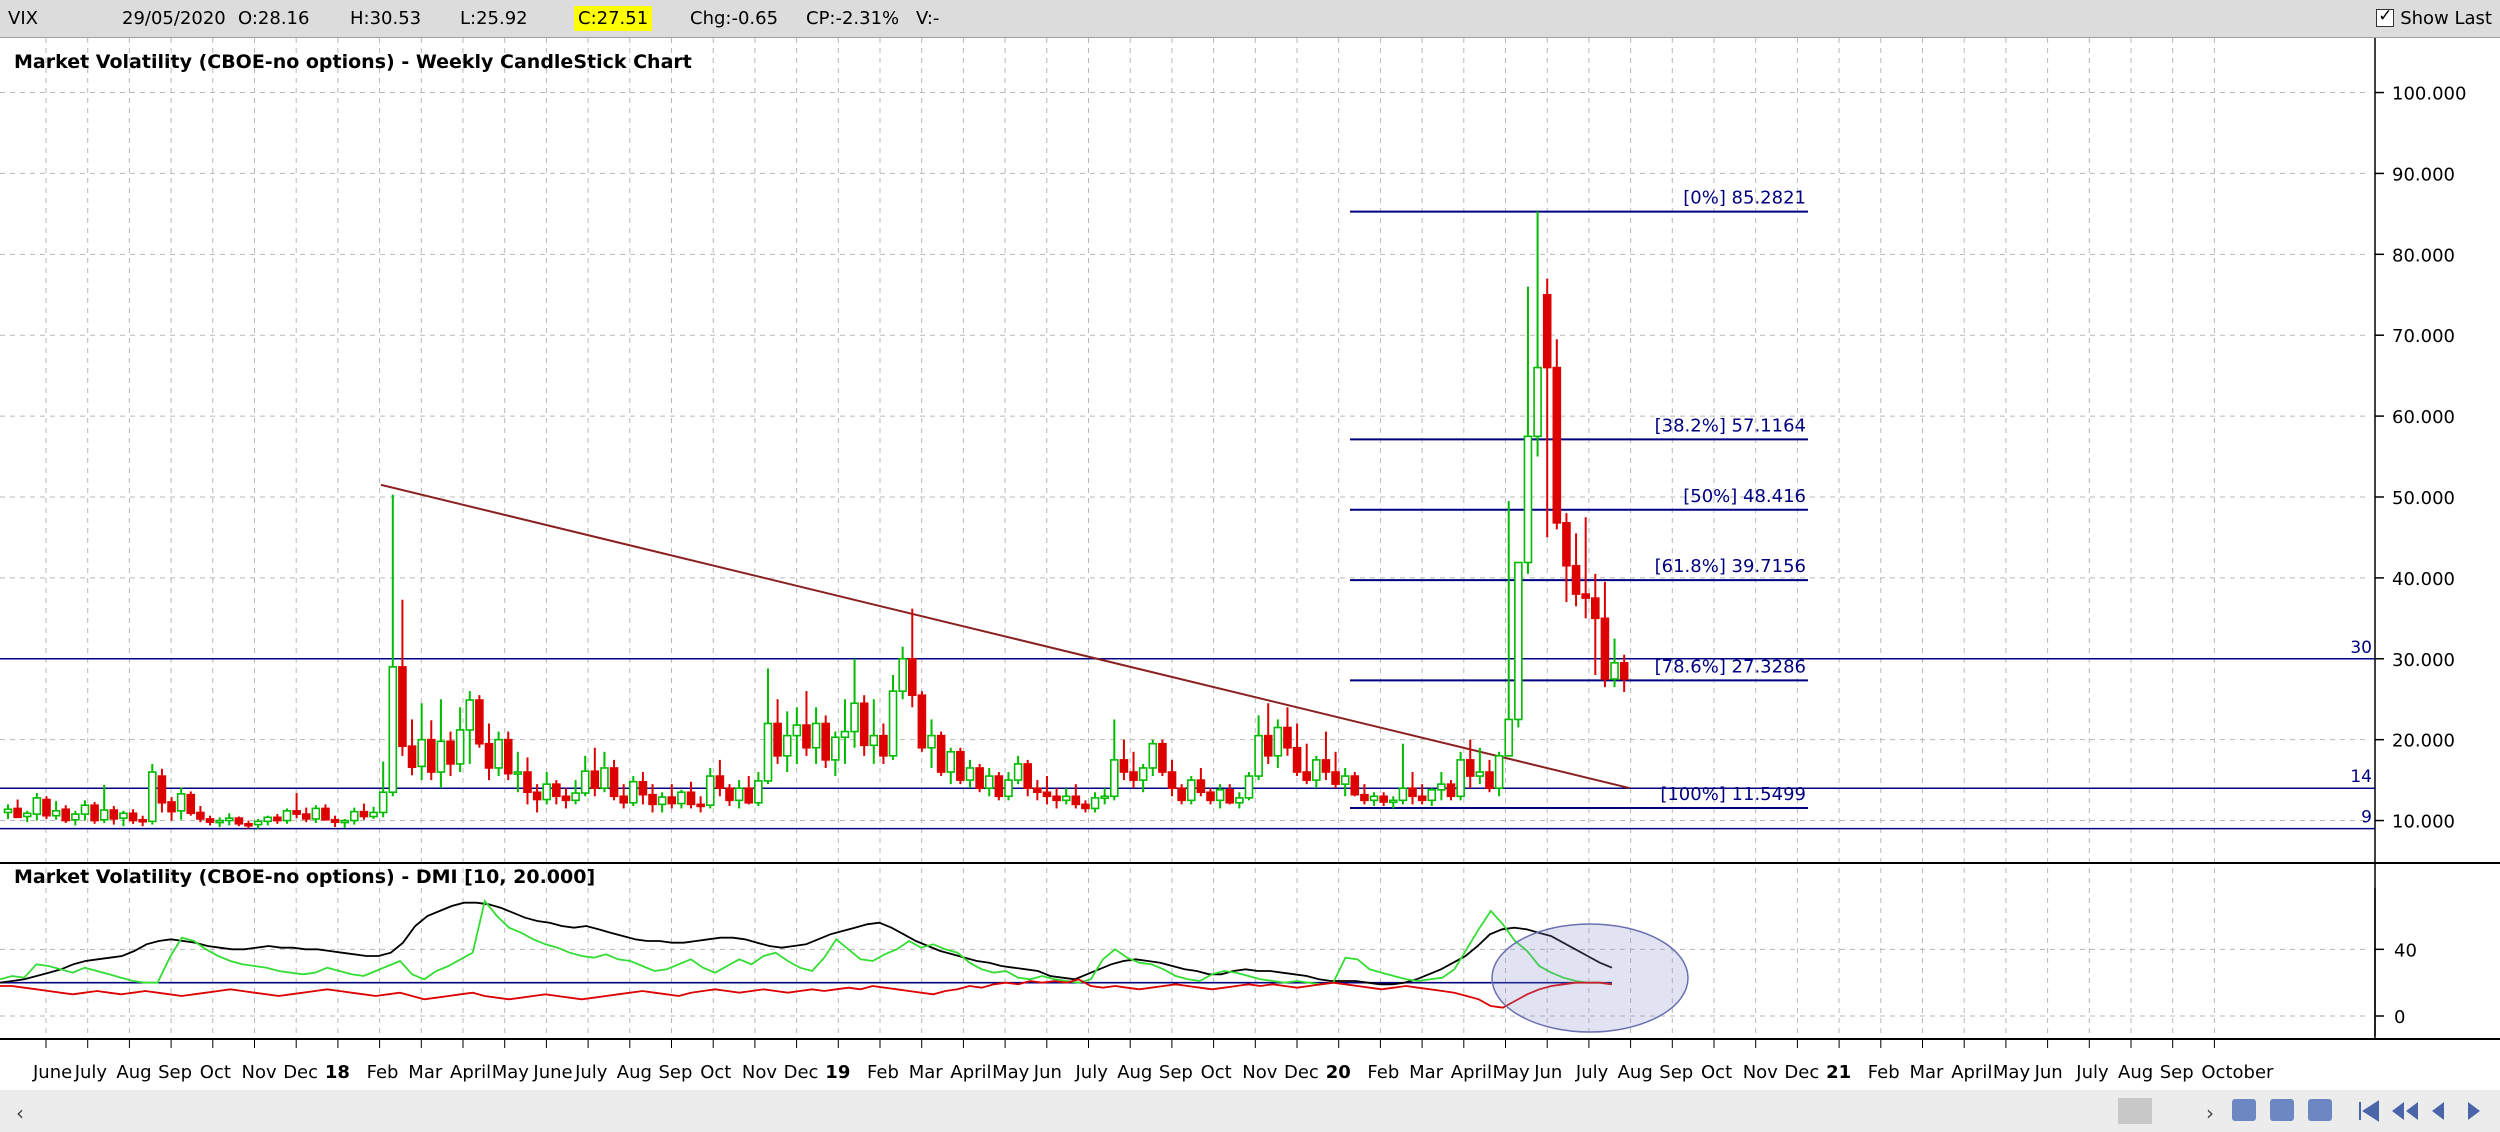 The height and width of the screenshot is (1132, 2500). I want to click on price-tick-label: 40.000, so click(2423, 579).